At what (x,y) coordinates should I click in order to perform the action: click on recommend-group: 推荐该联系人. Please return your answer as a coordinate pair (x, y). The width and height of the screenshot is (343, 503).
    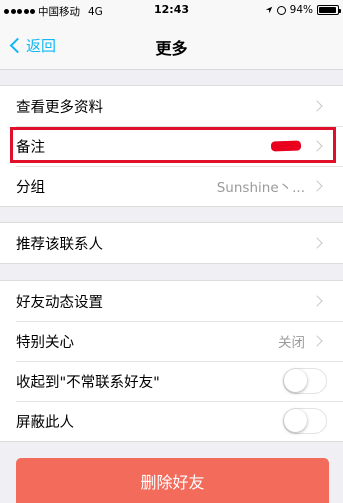
    Looking at the image, I should click on (171, 243).